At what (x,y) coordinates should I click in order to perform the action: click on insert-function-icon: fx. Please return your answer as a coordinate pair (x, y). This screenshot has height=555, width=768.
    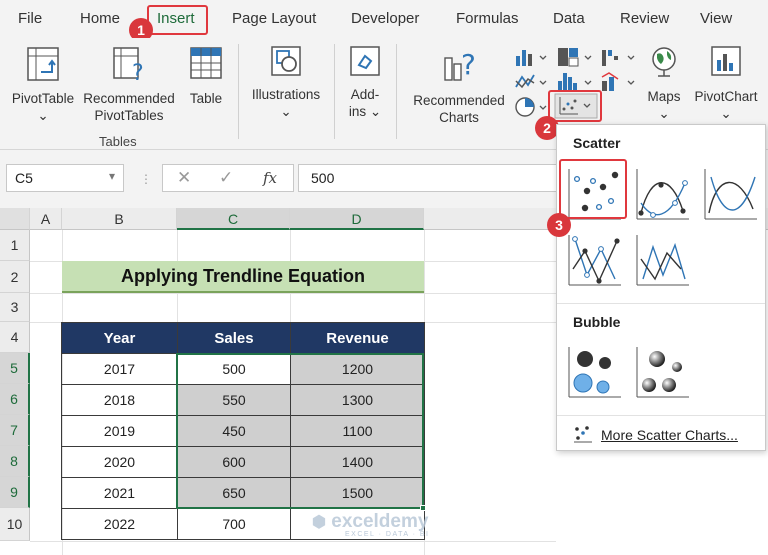
    Looking at the image, I should click on (270, 178).